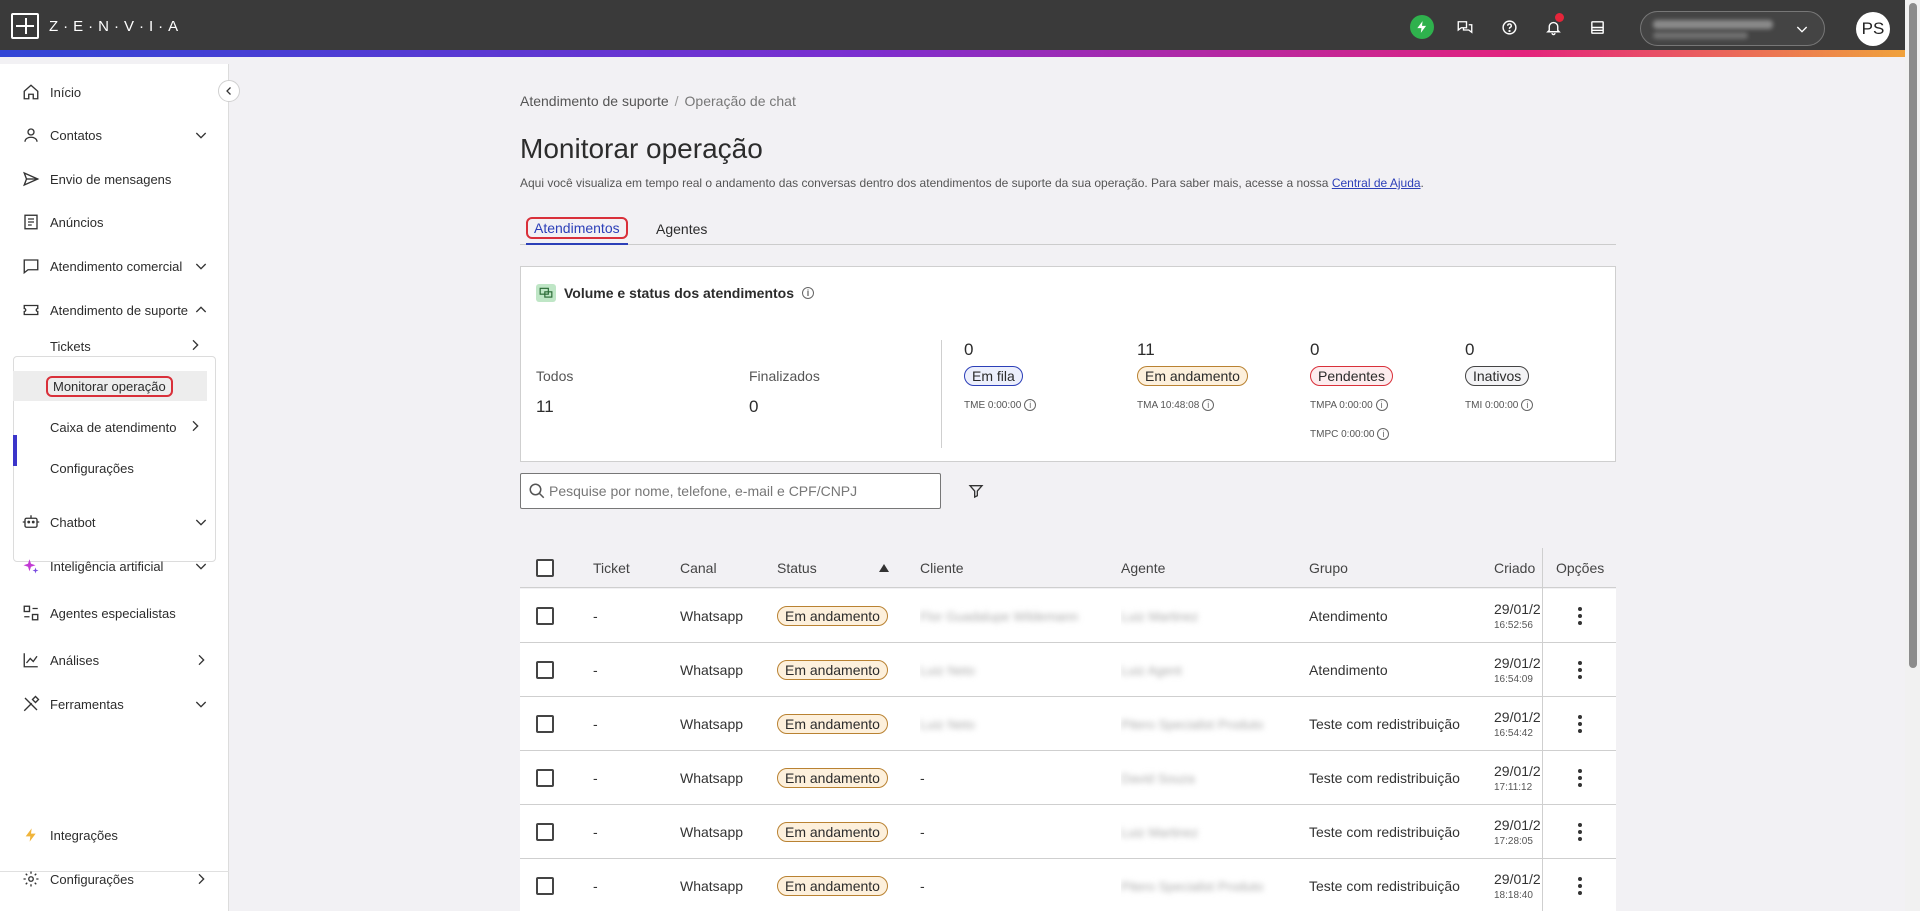 The width and height of the screenshot is (1920, 911). What do you see at coordinates (947, 670) in the screenshot?
I see `cliente-cell: Luiz Neto` at bounding box center [947, 670].